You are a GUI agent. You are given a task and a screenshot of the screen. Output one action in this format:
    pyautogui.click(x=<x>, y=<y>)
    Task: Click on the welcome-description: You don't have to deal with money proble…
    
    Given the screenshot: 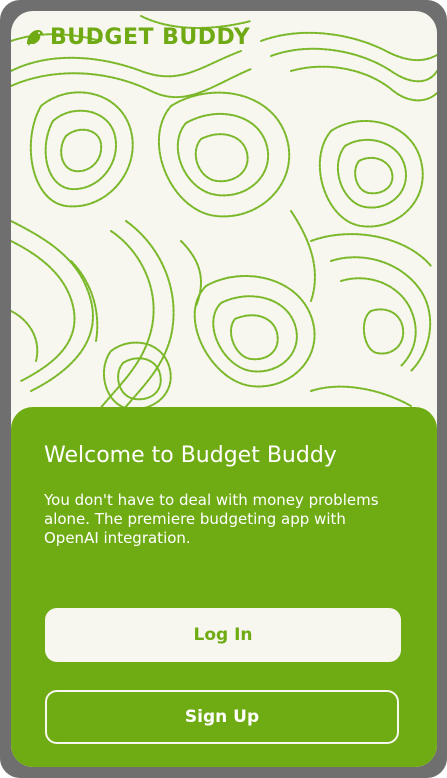 What is the action you would take?
    pyautogui.click(x=211, y=519)
    